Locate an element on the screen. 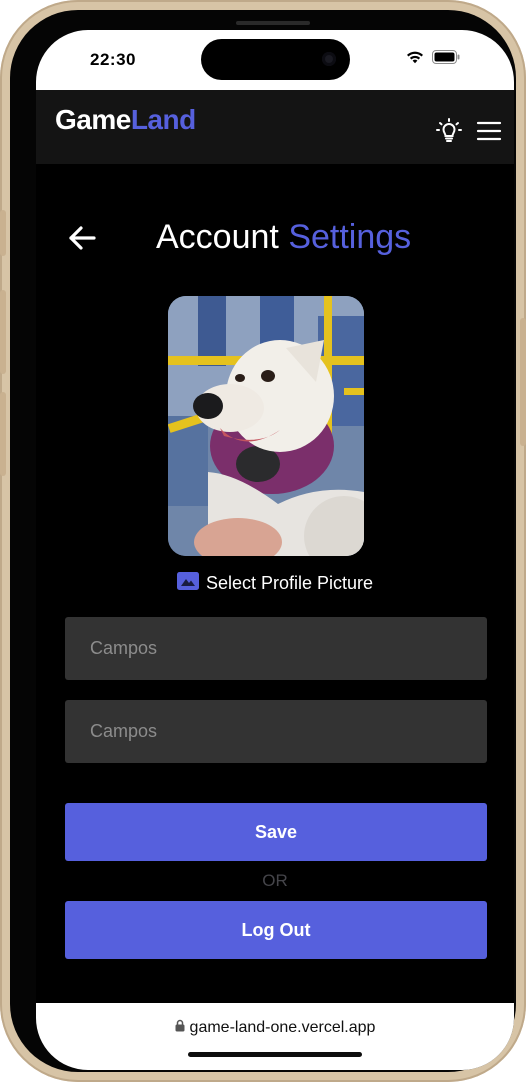 The width and height of the screenshot is (526, 1082). lightbulb-icon is located at coordinates (449, 131).